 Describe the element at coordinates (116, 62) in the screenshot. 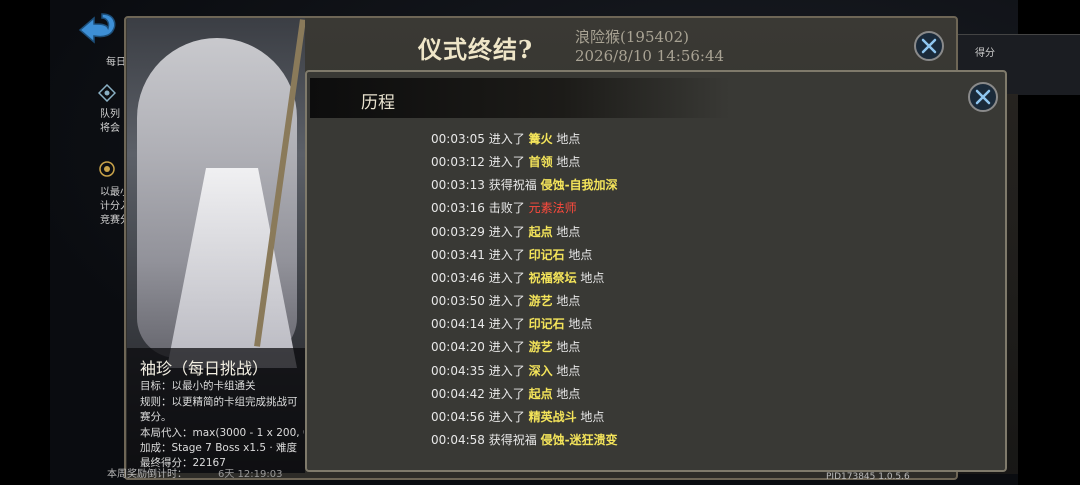

I see `side-label-daily: 每日` at that location.